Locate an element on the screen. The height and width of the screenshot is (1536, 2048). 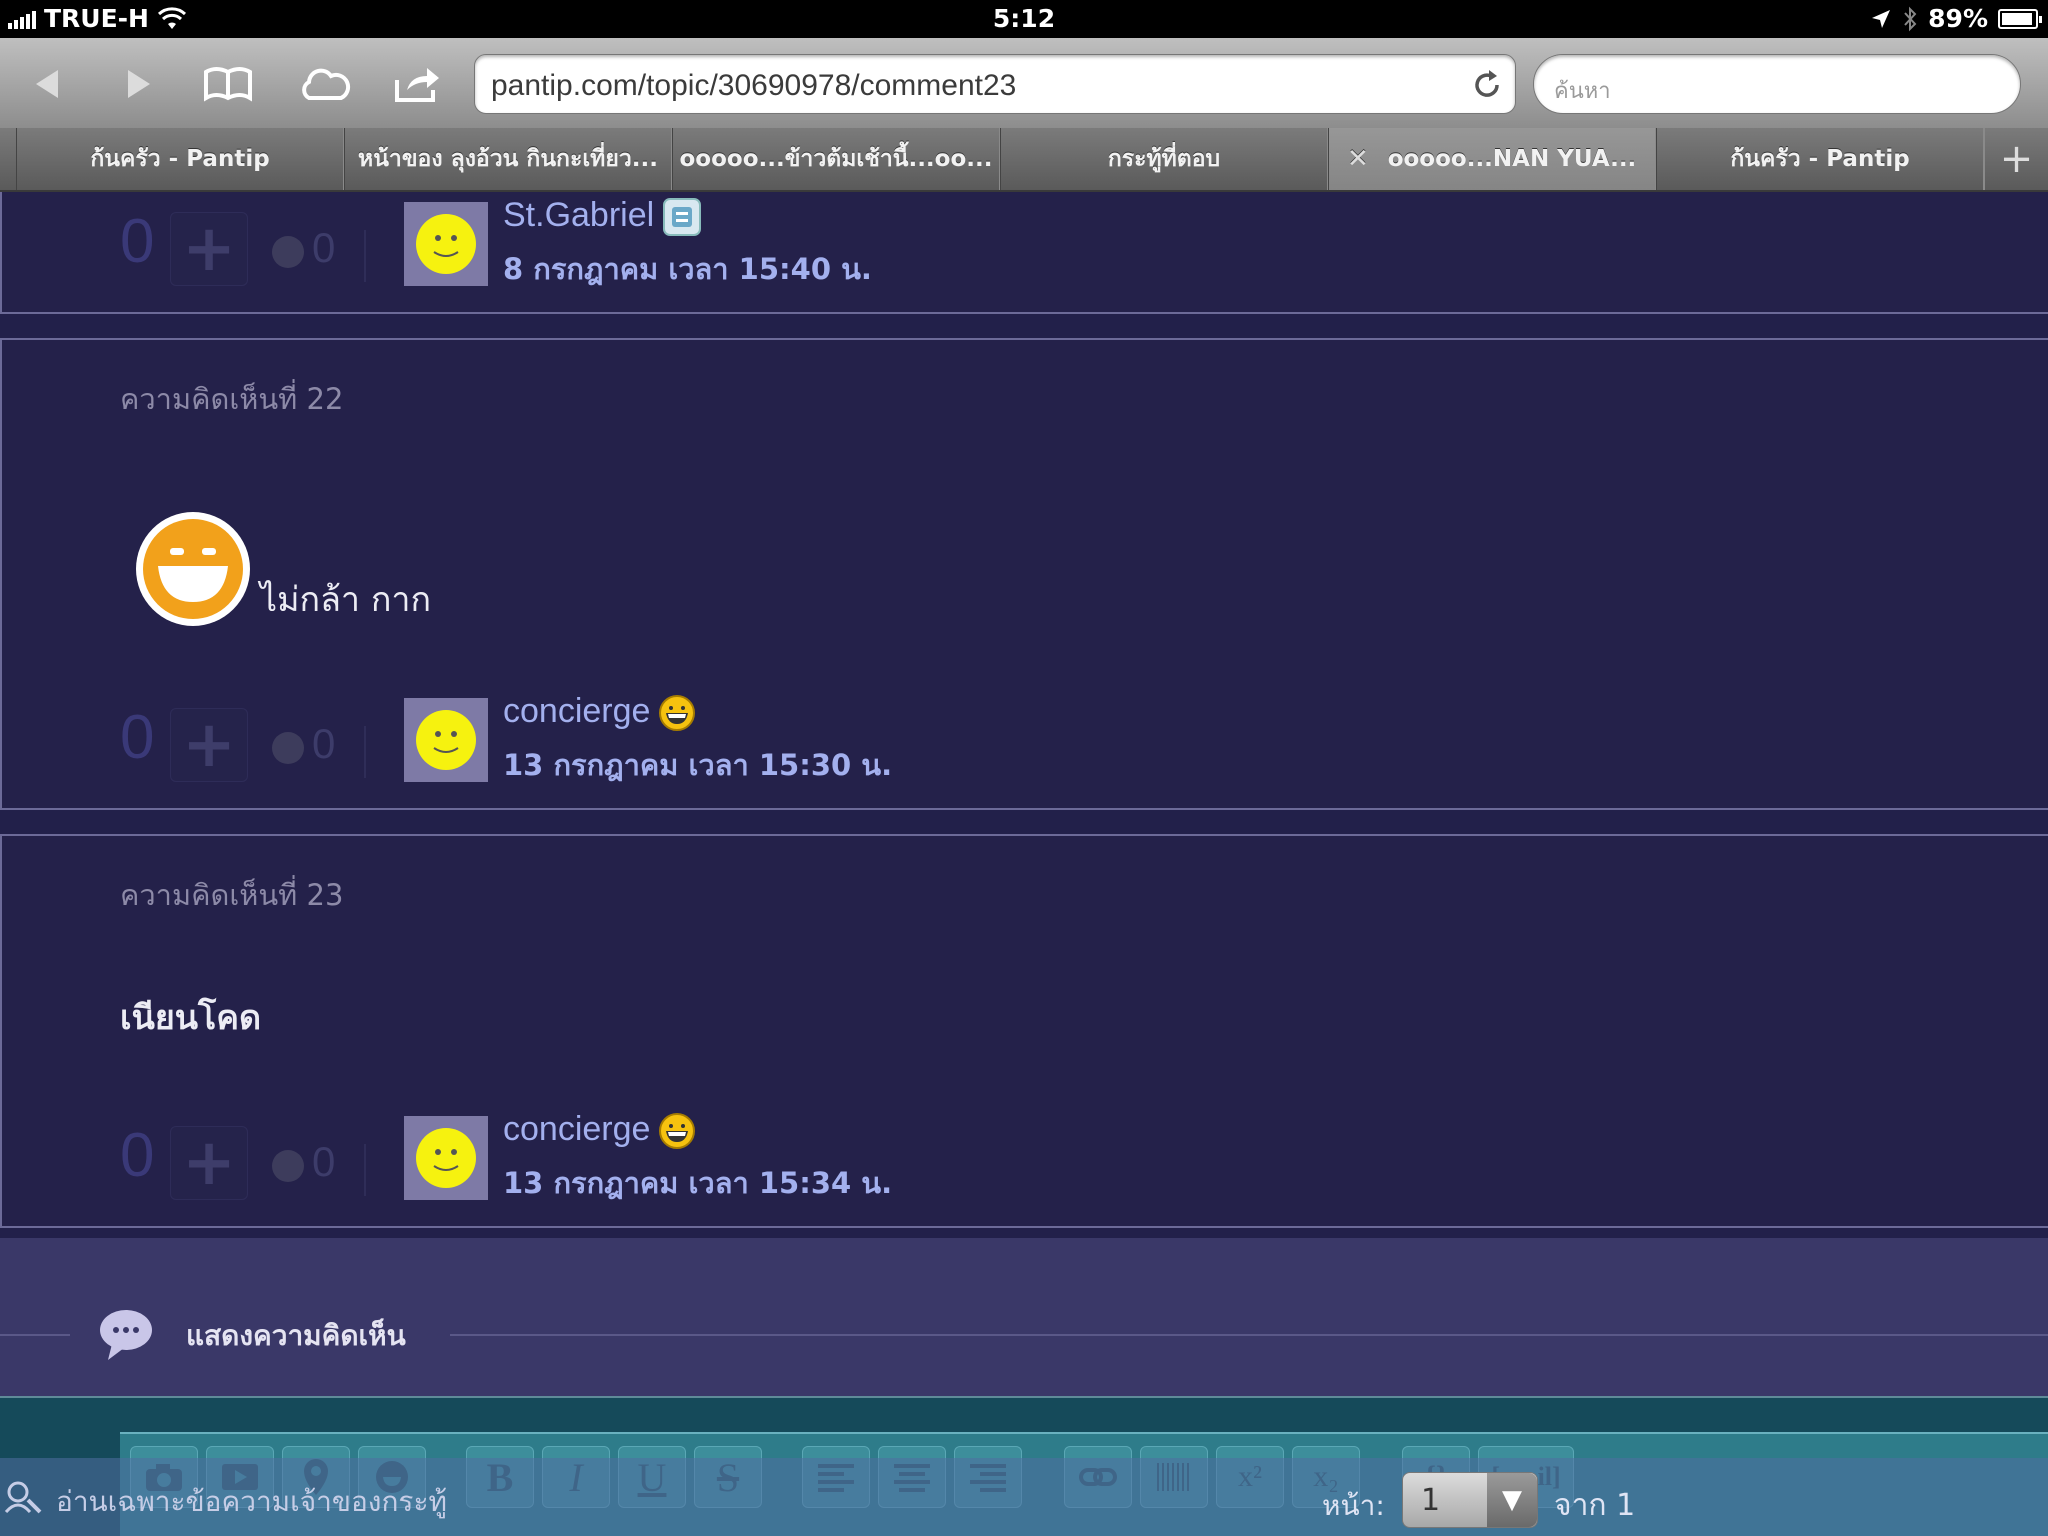
add-comment-section: แสดงความคิดเห็น is located at coordinates (1024, 1318).